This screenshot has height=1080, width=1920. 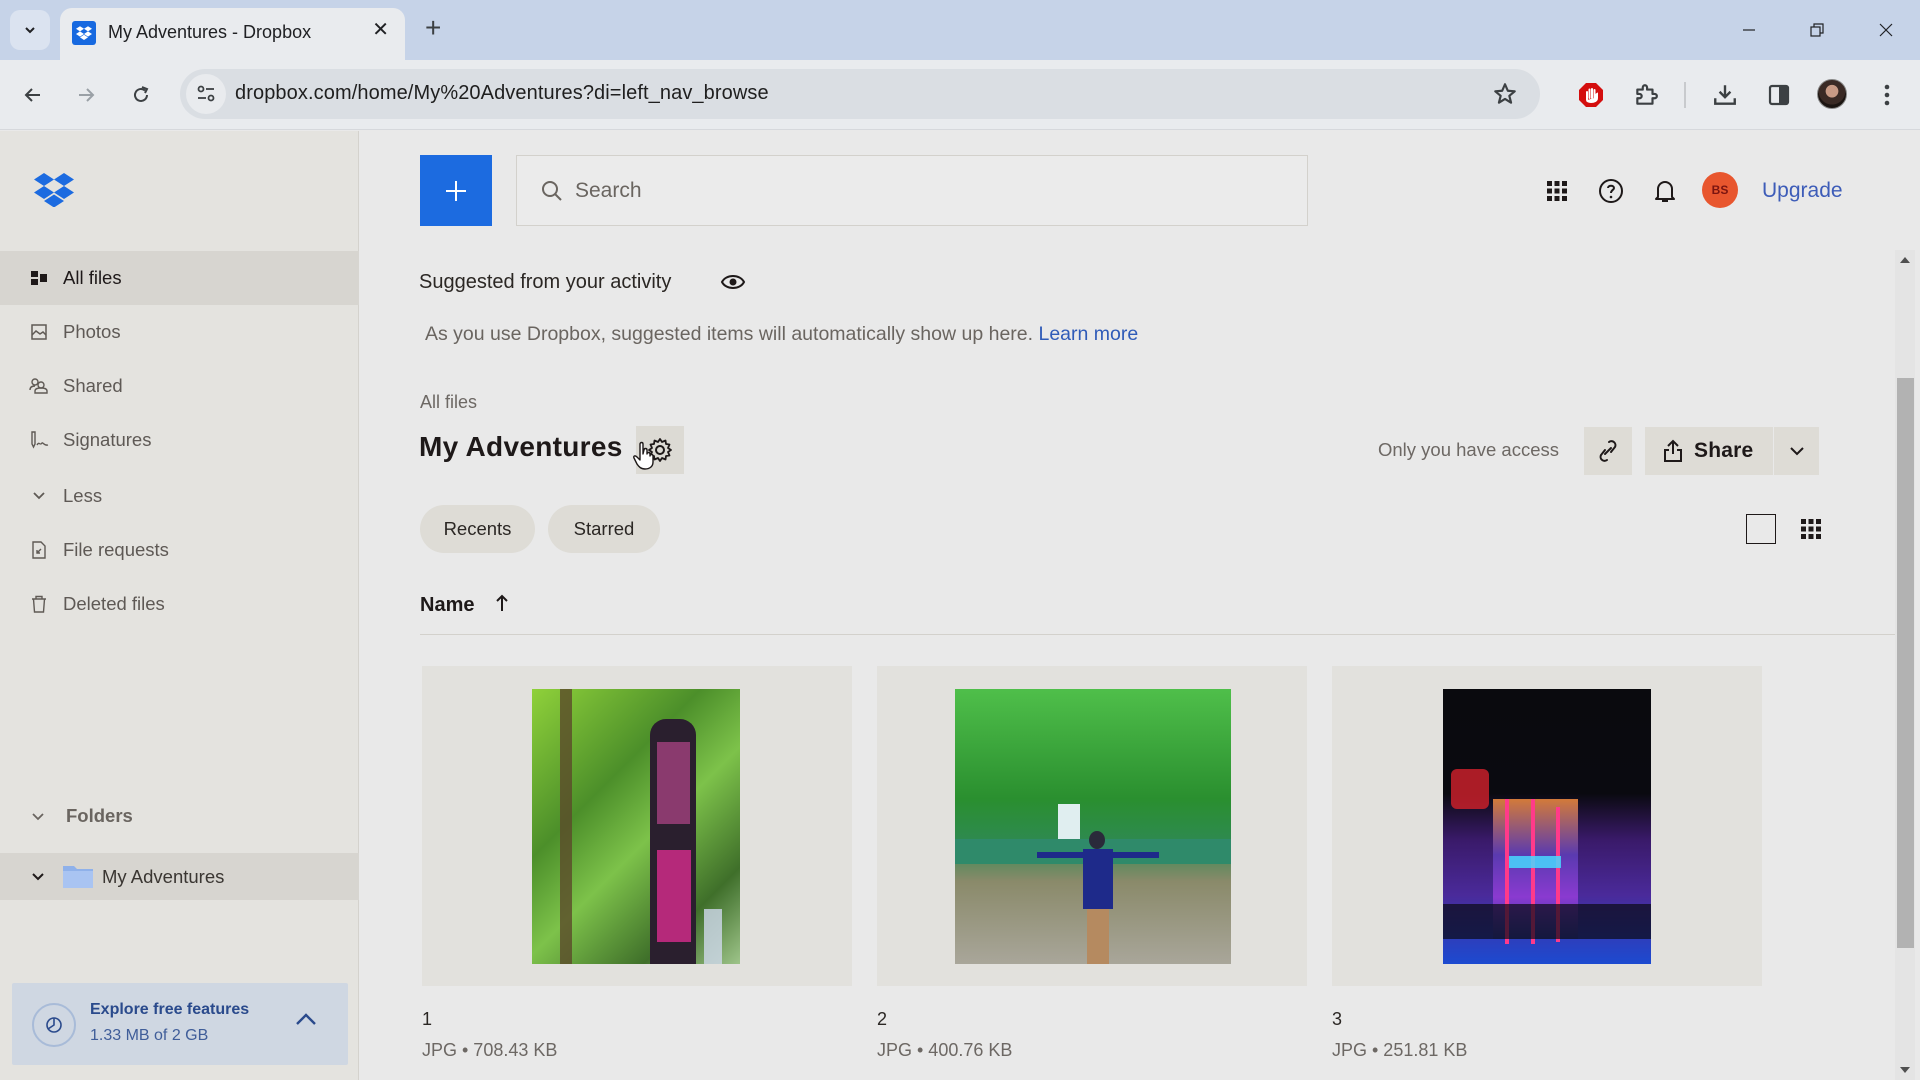 I want to click on chevron-up-icon, so click(x=306, y=1019).